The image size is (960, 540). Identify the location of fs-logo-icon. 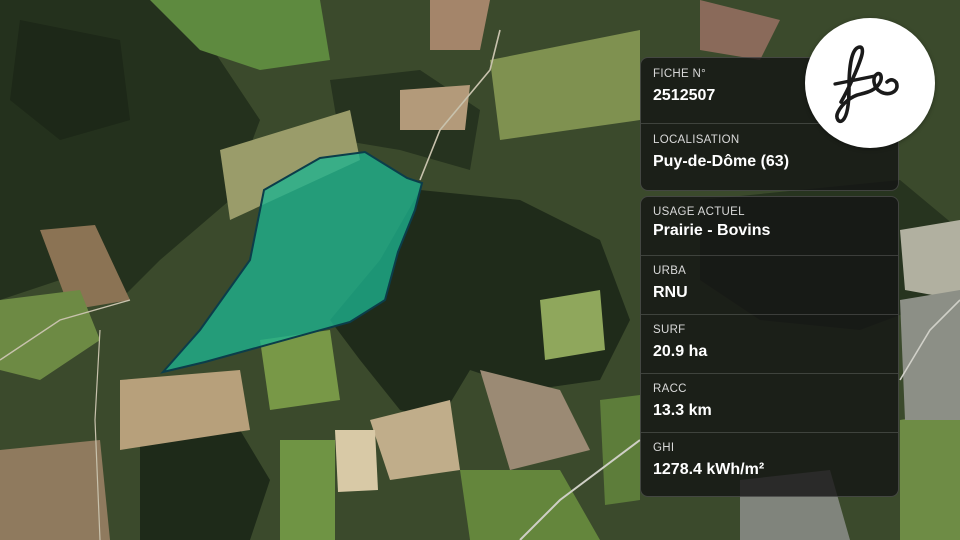
(870, 83).